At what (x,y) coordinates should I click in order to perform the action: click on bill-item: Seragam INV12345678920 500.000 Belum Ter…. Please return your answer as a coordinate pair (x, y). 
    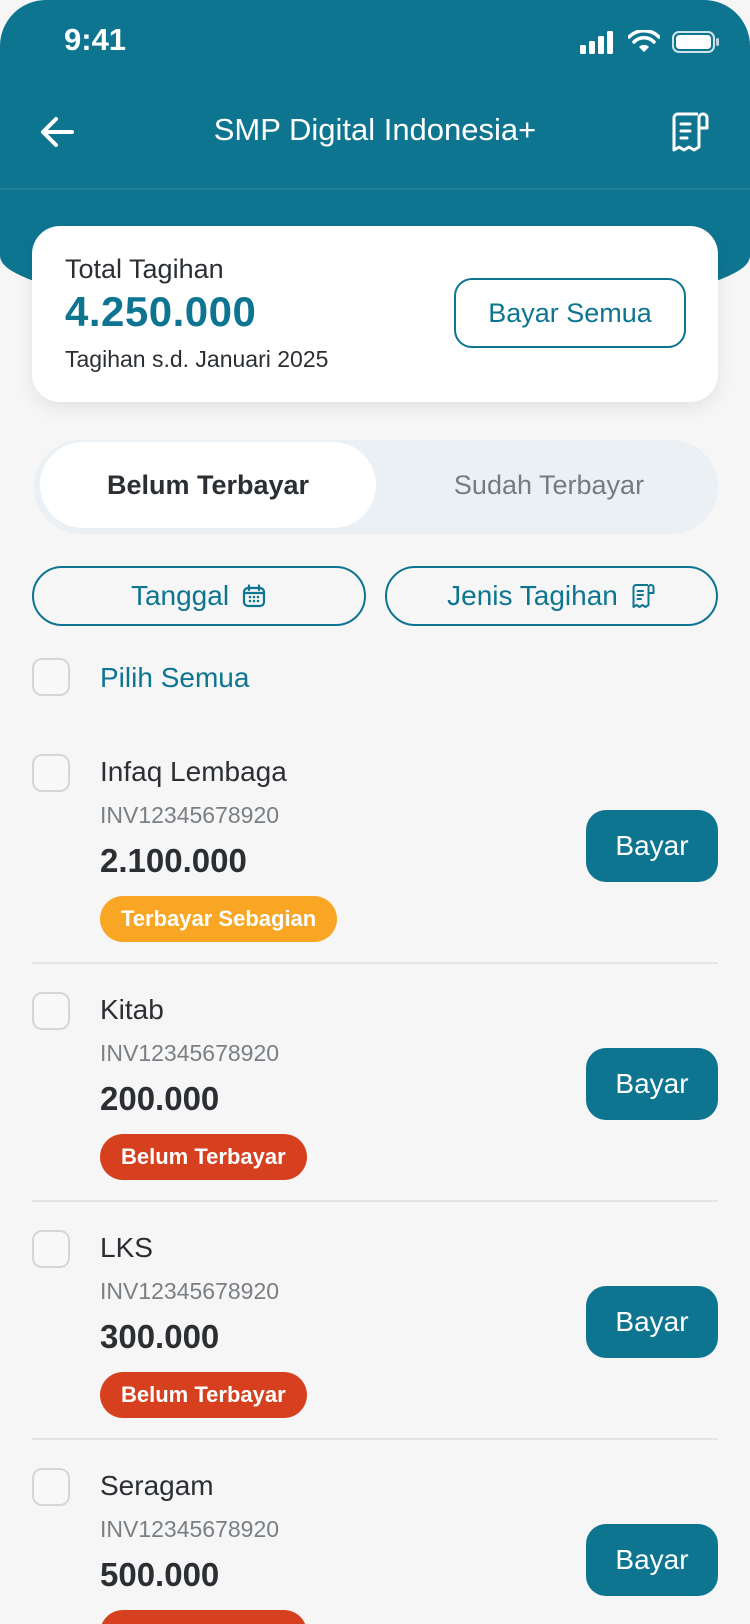
    Looking at the image, I should click on (375, 1546).